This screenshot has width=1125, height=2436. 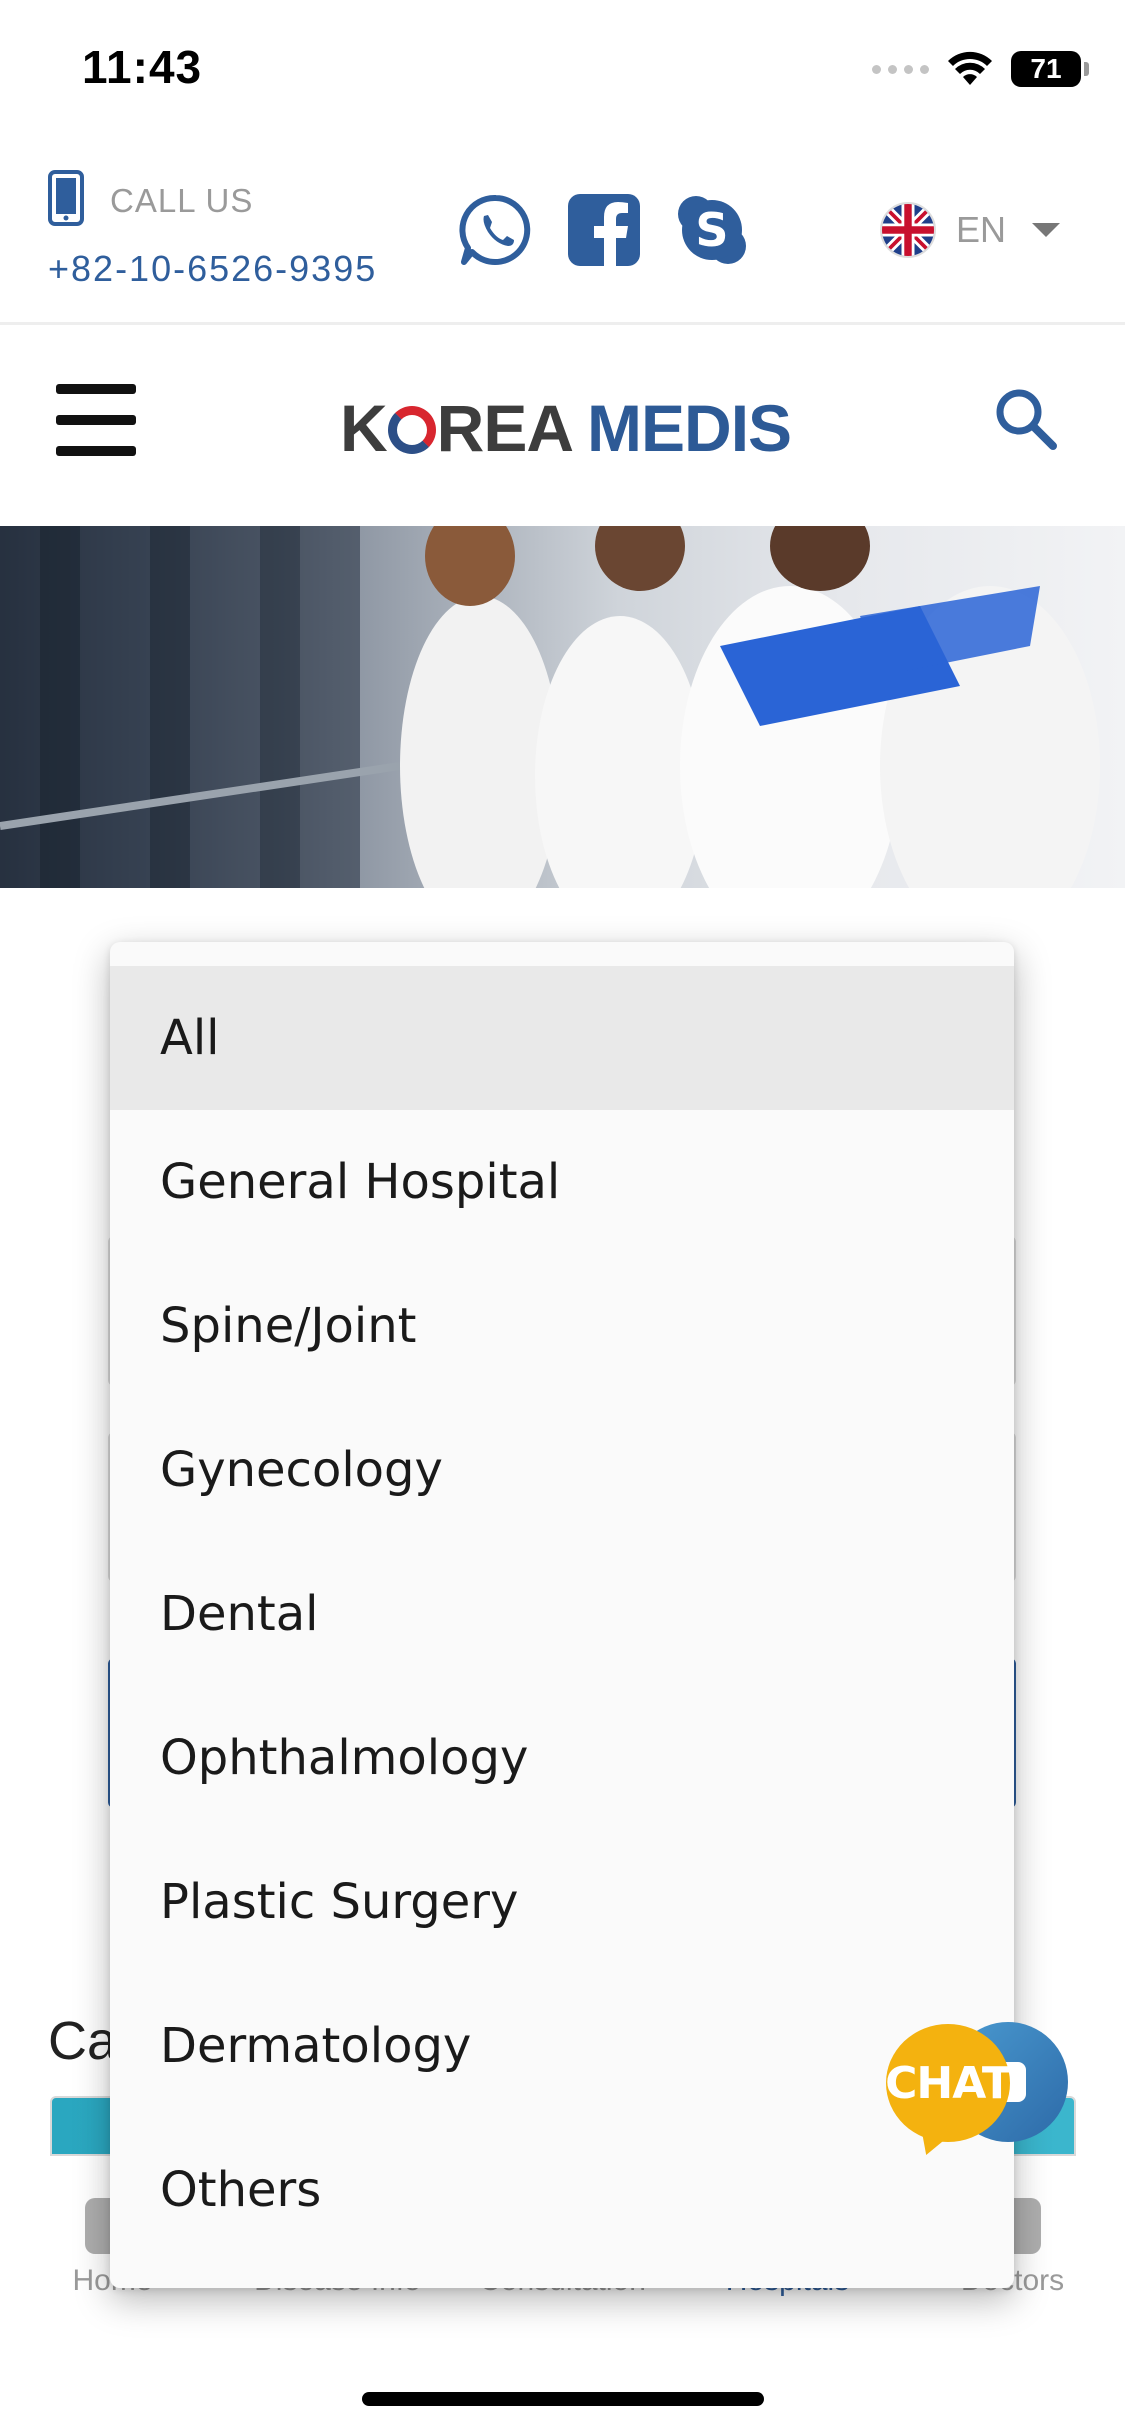 What do you see at coordinates (566, 428) in the screenshot?
I see `korea-medis-logo: K REA MEDIS` at bounding box center [566, 428].